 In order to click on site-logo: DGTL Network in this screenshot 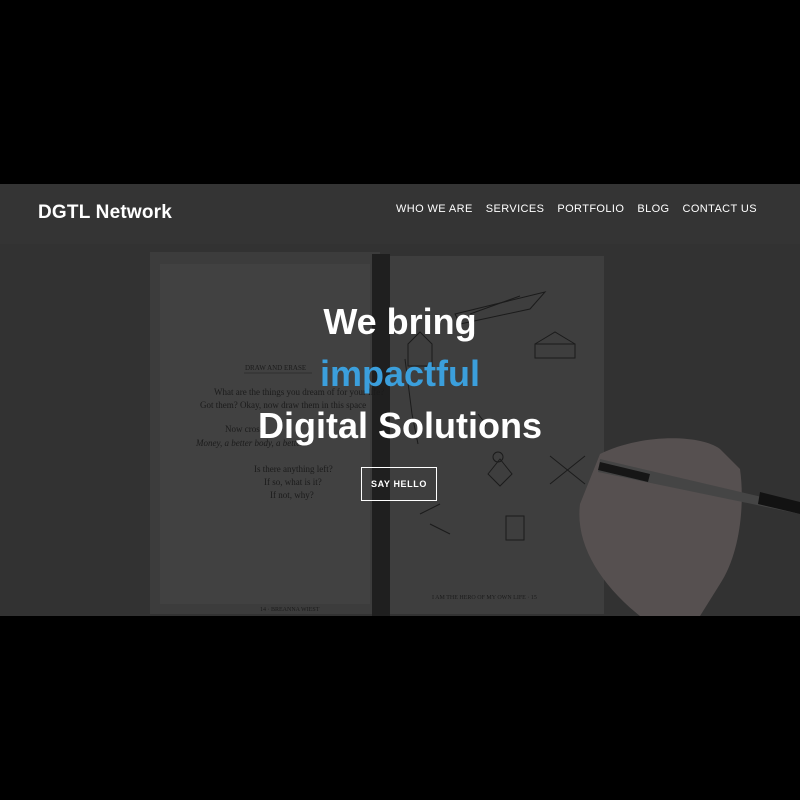, I will do `click(105, 213)`.